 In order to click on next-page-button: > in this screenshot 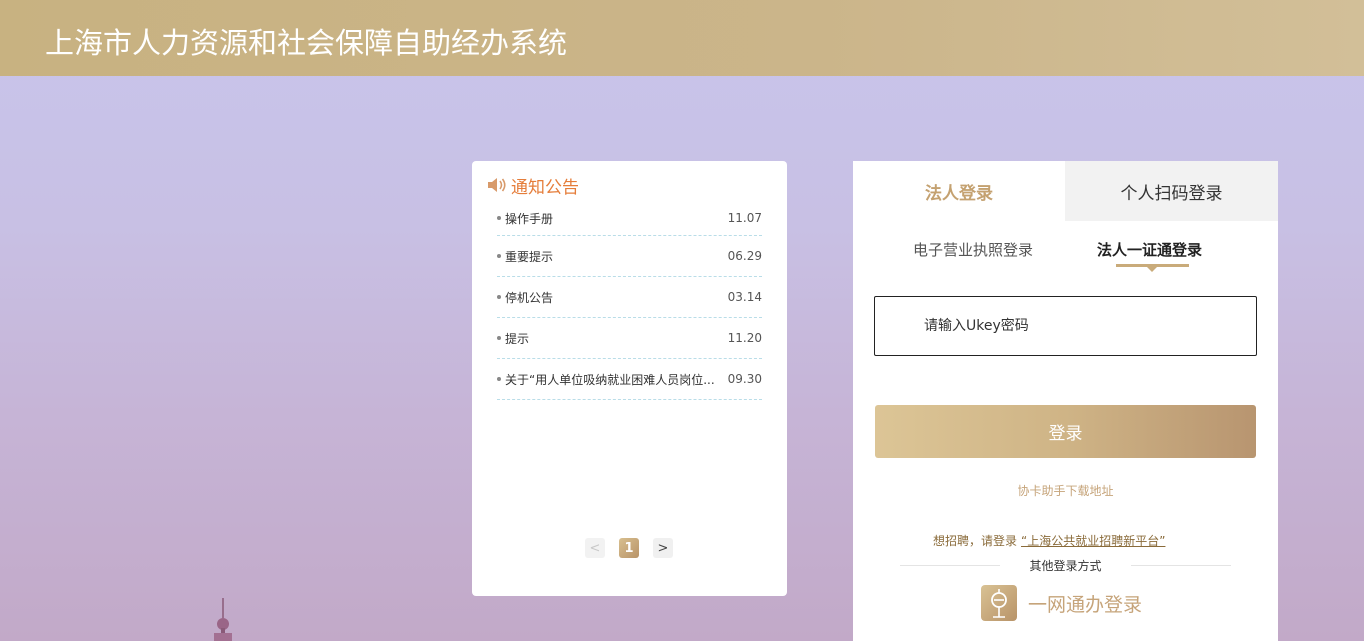, I will do `click(663, 548)`.